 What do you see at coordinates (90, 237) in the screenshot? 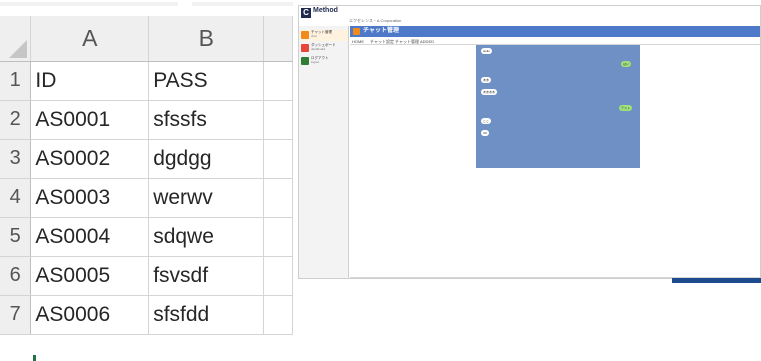
I see `cell-a5: AS0004` at bounding box center [90, 237].